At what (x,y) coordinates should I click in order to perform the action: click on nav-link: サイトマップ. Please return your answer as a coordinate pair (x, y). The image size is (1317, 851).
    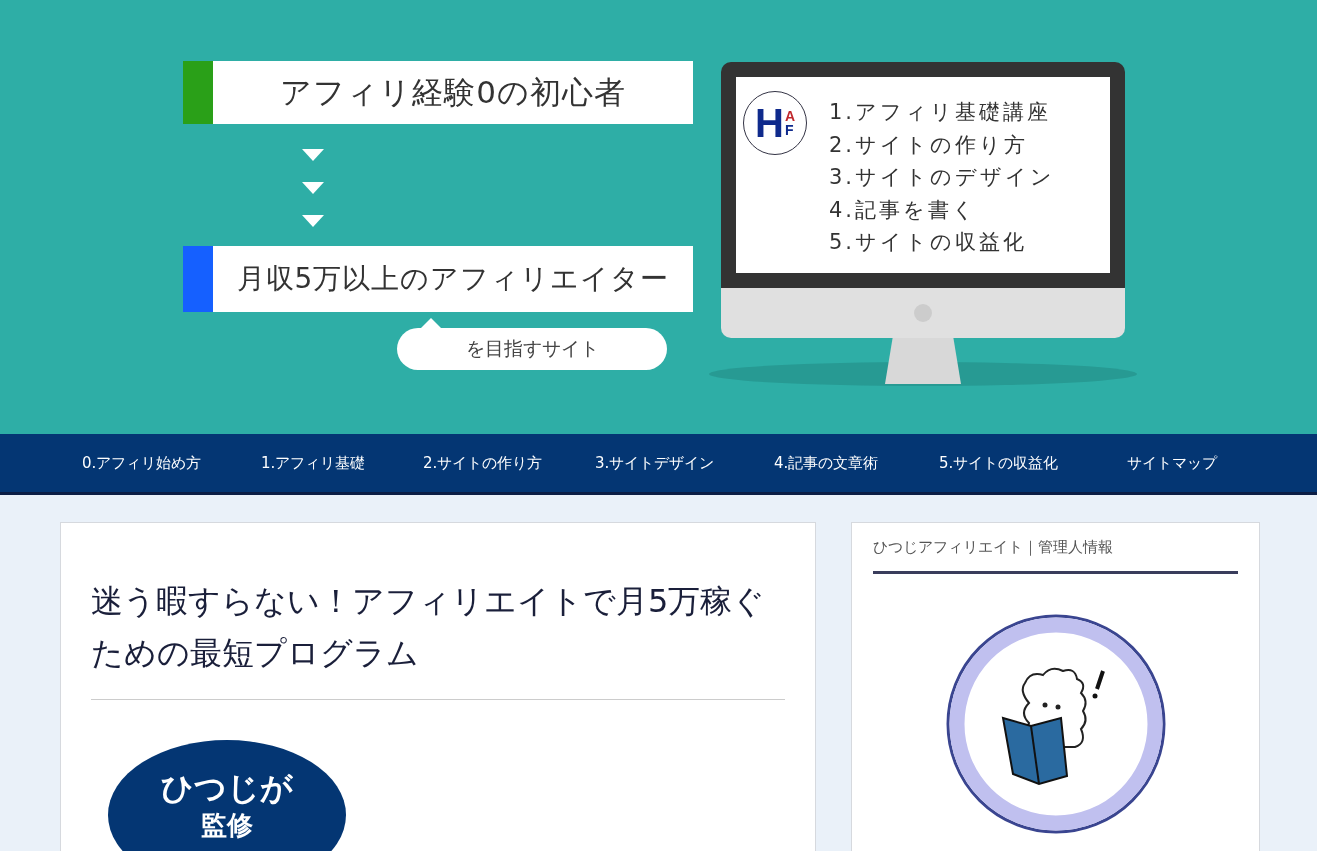
    Looking at the image, I should click on (1187, 463).